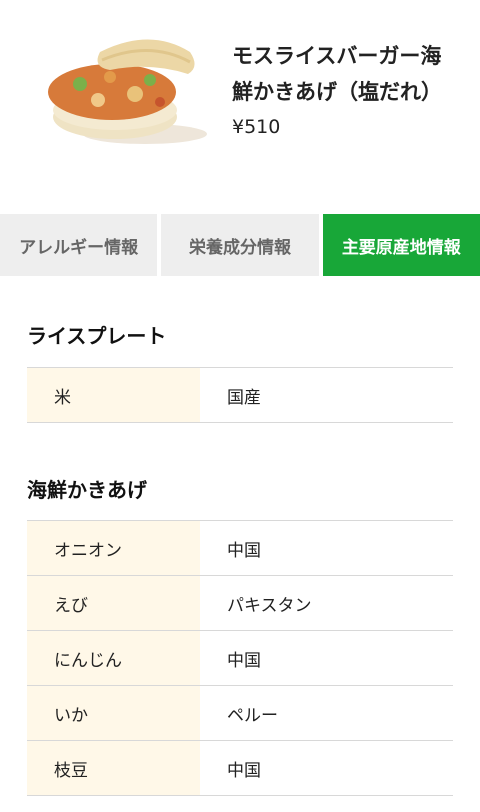 This screenshot has width=480, height=812. I want to click on ingredient-origin: 国産, so click(244, 397).